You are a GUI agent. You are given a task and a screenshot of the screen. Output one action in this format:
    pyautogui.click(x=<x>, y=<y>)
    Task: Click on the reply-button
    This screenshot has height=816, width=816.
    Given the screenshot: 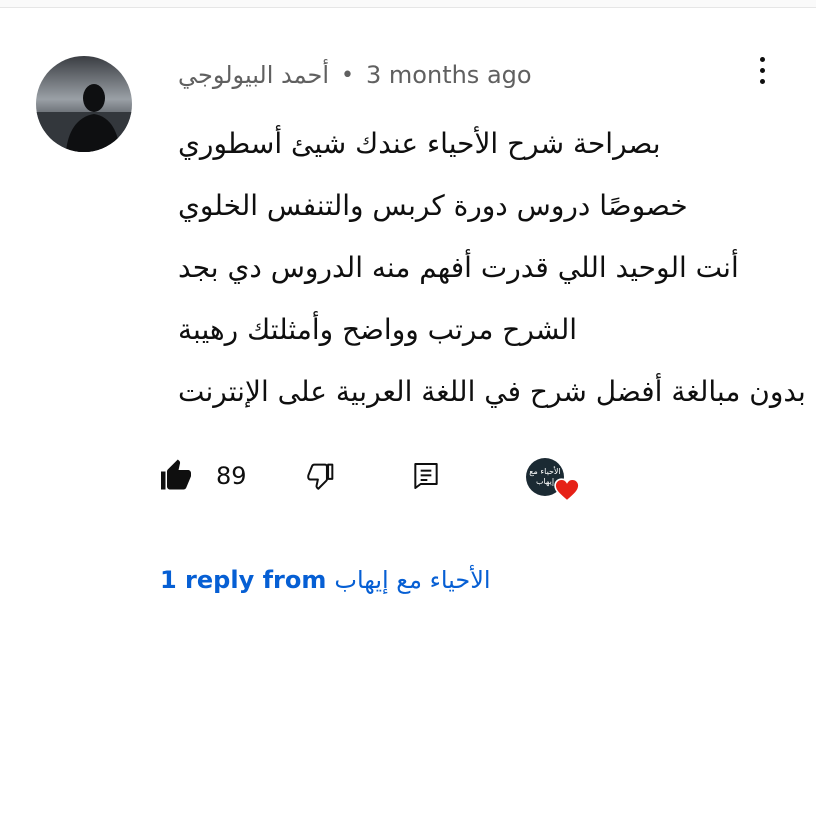 What is the action you would take?
    pyautogui.click(x=426, y=476)
    